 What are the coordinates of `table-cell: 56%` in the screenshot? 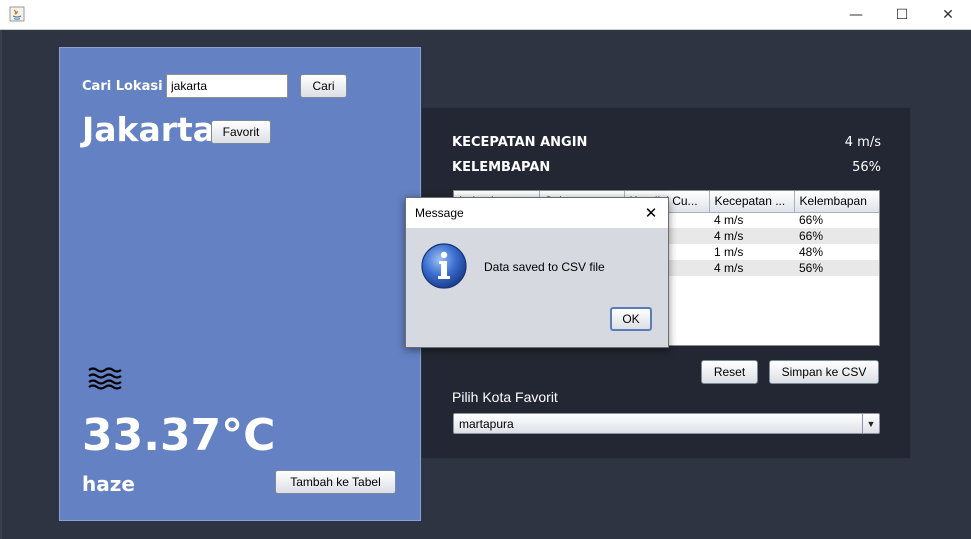 It's located at (836, 268).